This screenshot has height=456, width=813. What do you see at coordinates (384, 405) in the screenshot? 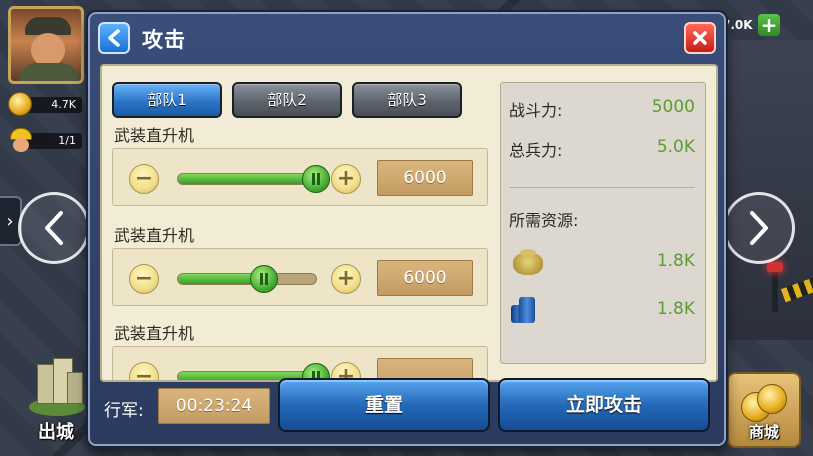
I see `reset-button: 重置` at bounding box center [384, 405].